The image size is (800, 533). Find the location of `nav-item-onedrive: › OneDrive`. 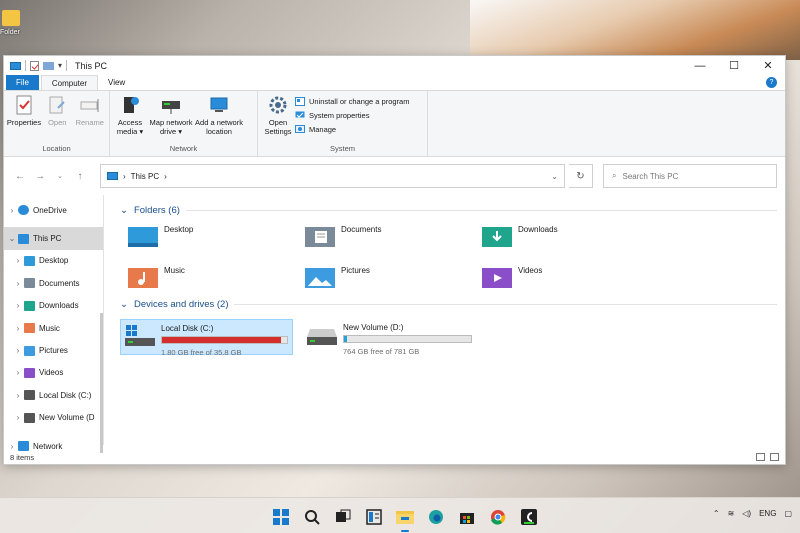

nav-item-onedrive: › OneDrive is located at coordinates (53, 210).